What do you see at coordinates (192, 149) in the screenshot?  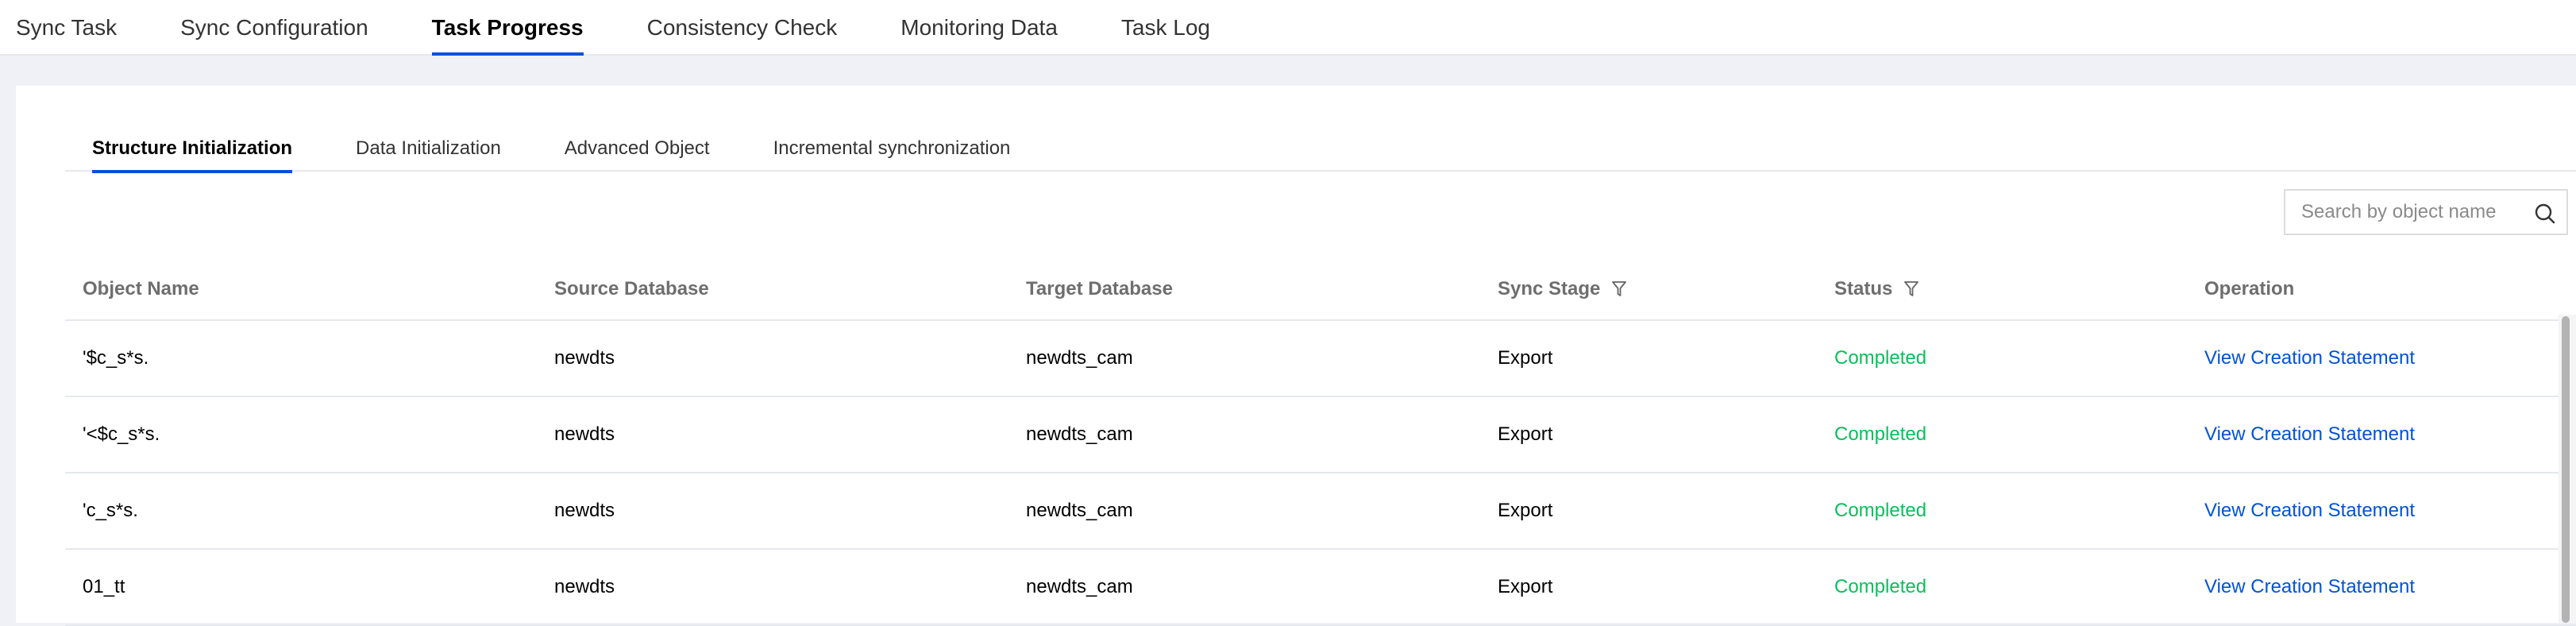 I see `subtab-structure-initialization: Structure Initialization` at bounding box center [192, 149].